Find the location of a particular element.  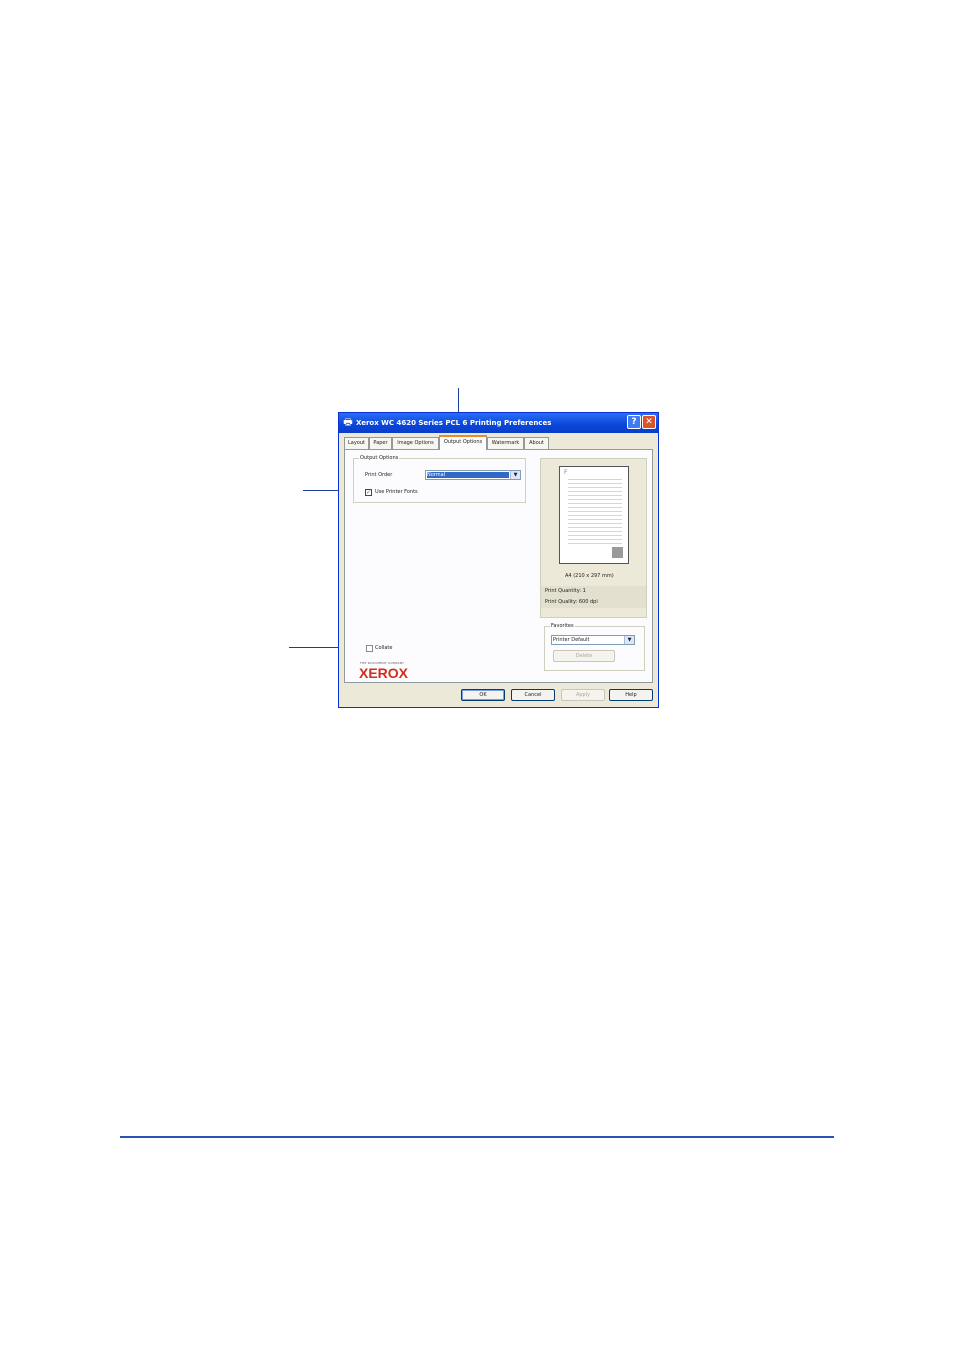

cancel-button: Cancel is located at coordinates (533, 695).